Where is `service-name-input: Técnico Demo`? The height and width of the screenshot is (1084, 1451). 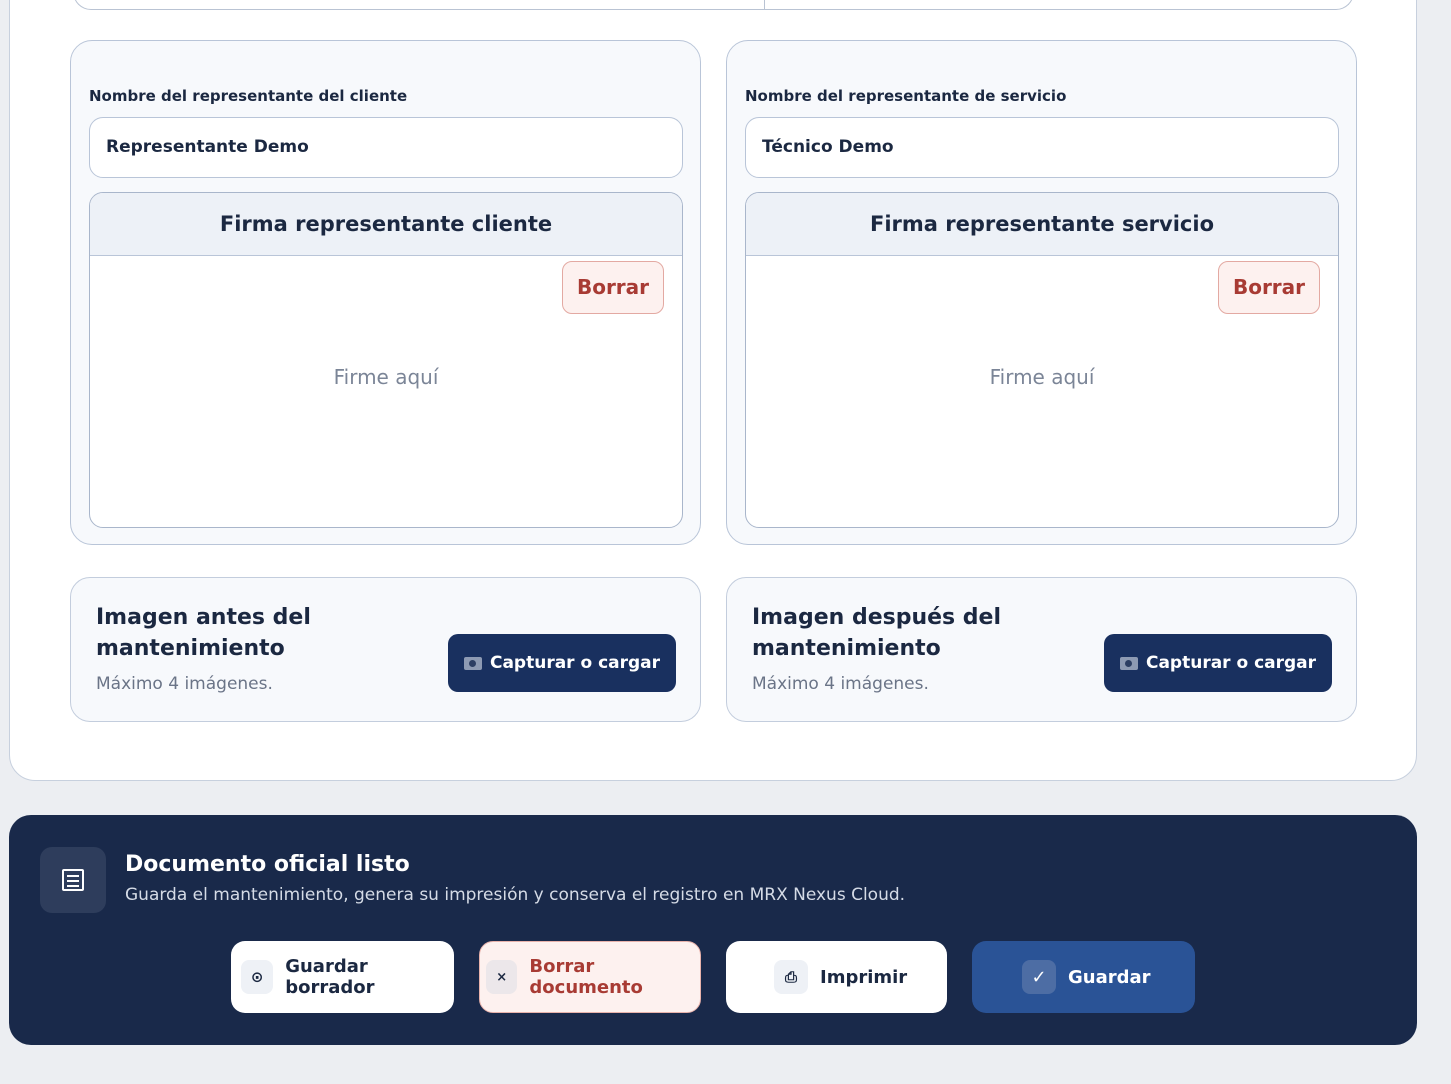
service-name-input: Técnico Demo is located at coordinates (1042, 147).